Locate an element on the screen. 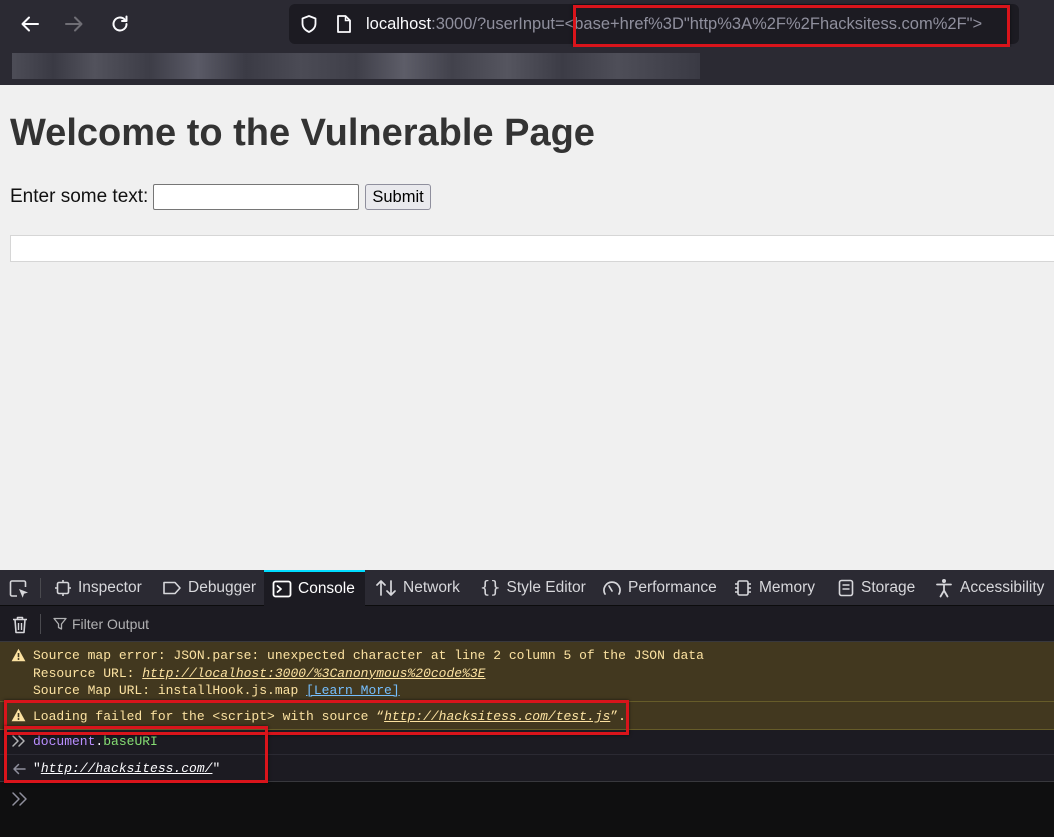 The height and width of the screenshot is (837, 1054). picker-icon is located at coordinates (18, 589).